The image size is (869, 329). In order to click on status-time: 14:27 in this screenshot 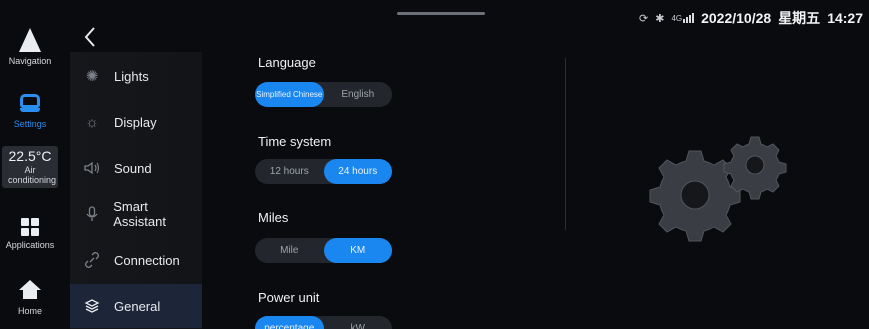, I will do `click(845, 18)`.